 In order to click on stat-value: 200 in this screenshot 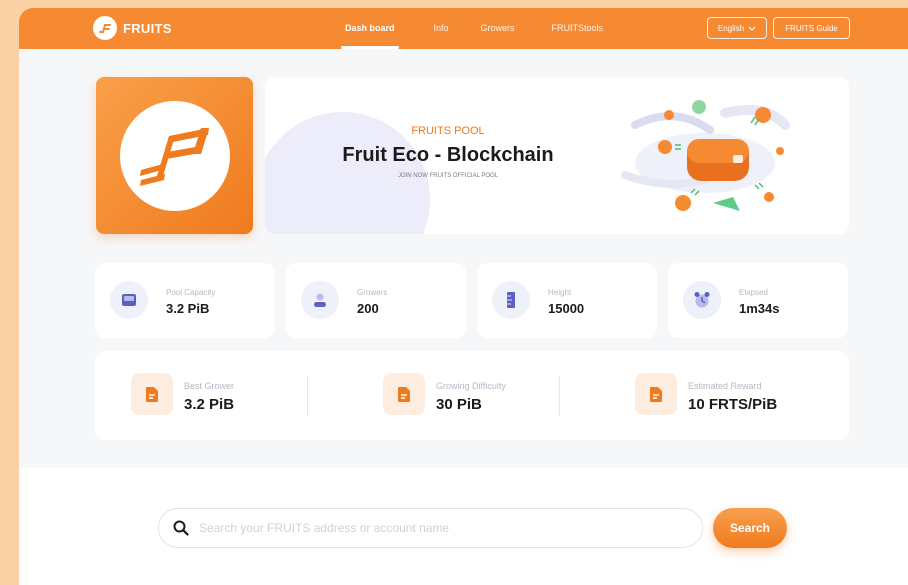, I will do `click(368, 308)`.